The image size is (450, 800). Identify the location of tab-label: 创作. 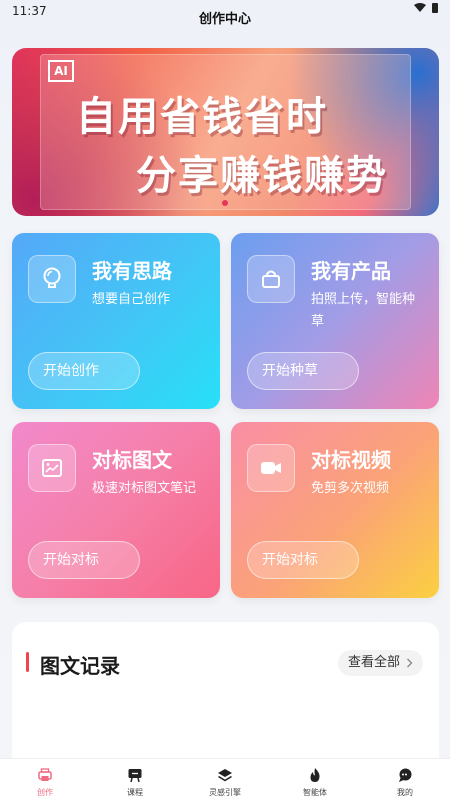
(45, 792).